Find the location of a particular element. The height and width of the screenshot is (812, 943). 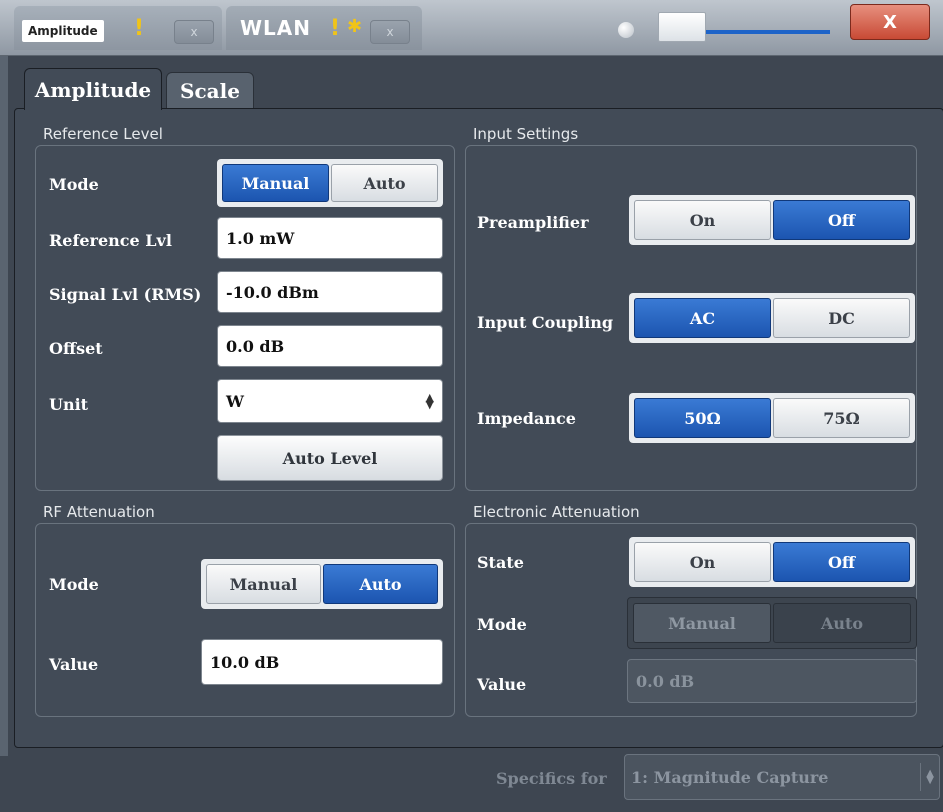

tab-scale-label: Scale is located at coordinates (210, 91).